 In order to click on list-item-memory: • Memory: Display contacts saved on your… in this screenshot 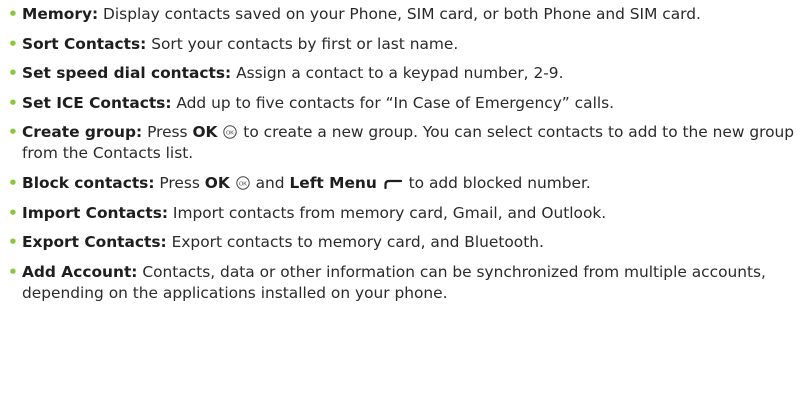, I will do `click(406, 14)`.